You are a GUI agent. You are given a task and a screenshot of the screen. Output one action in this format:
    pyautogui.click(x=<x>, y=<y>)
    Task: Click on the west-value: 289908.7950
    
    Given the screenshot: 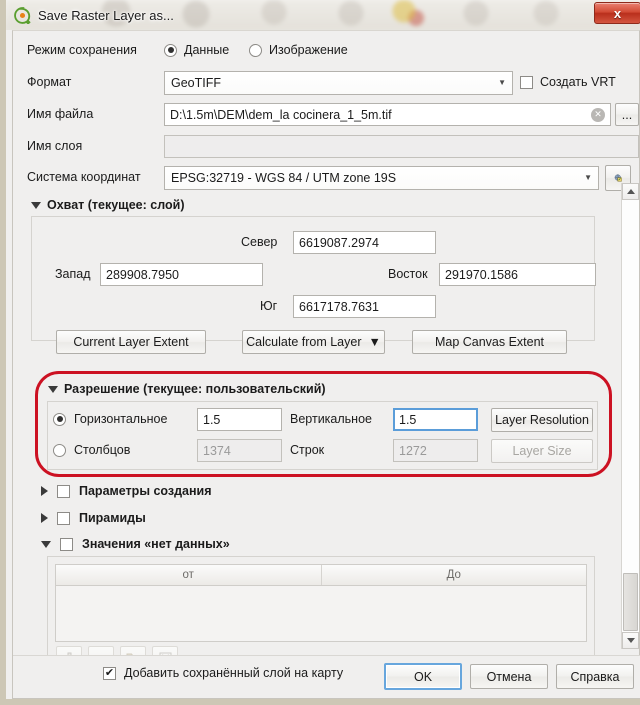 What is the action you would take?
    pyautogui.click(x=142, y=274)
    